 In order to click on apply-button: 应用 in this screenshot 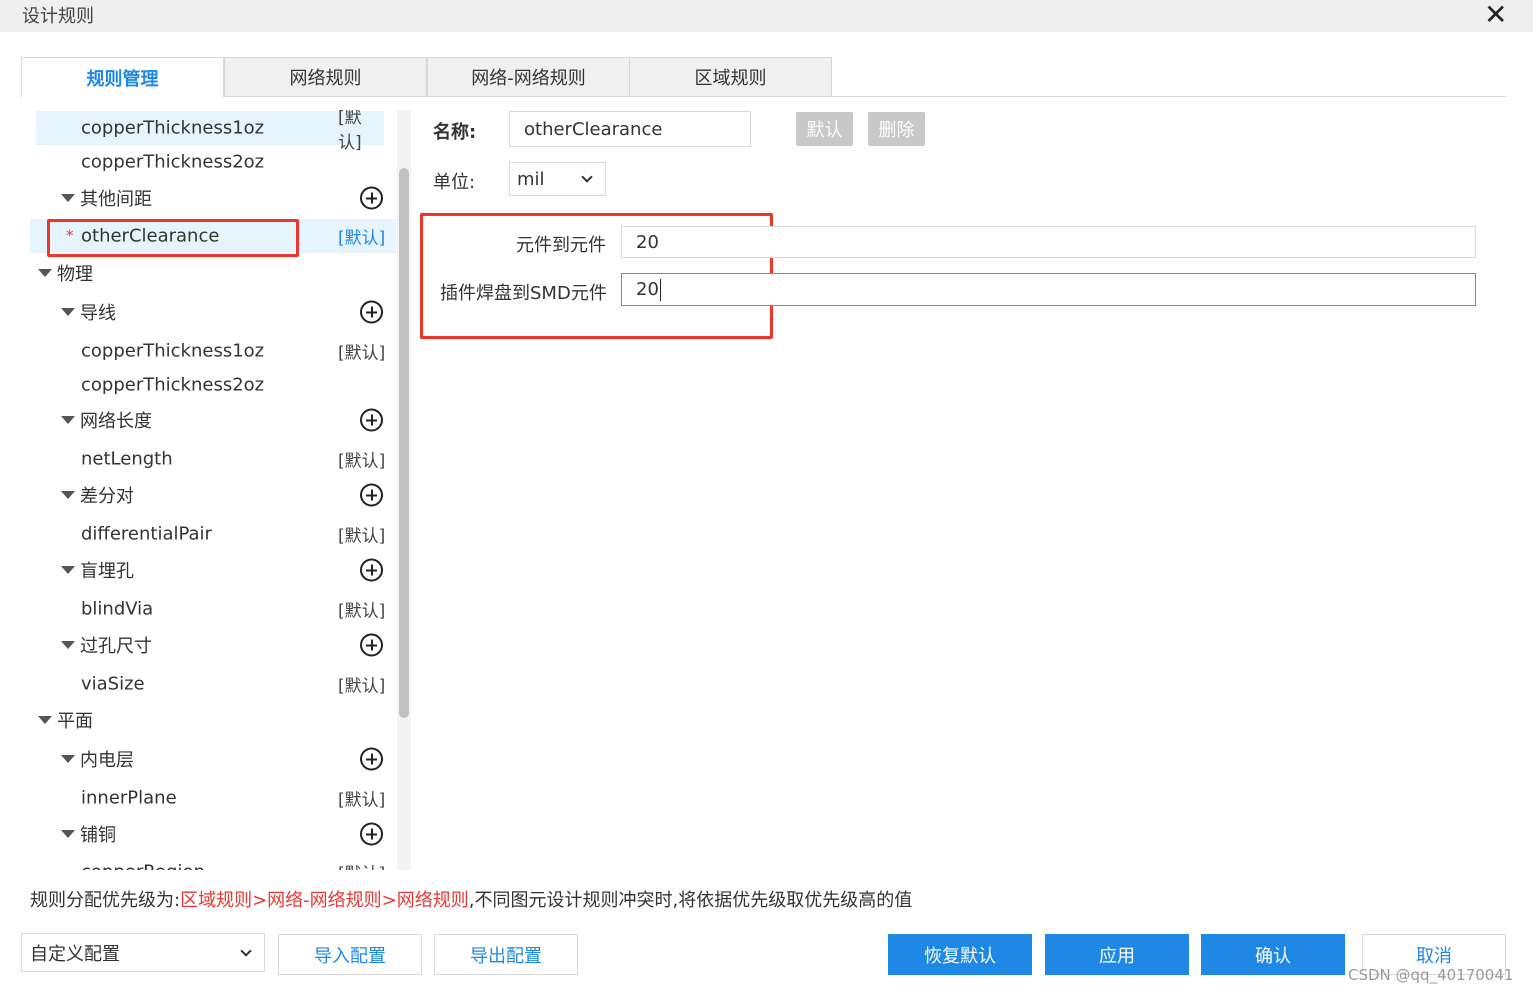, I will do `click(1117, 954)`.